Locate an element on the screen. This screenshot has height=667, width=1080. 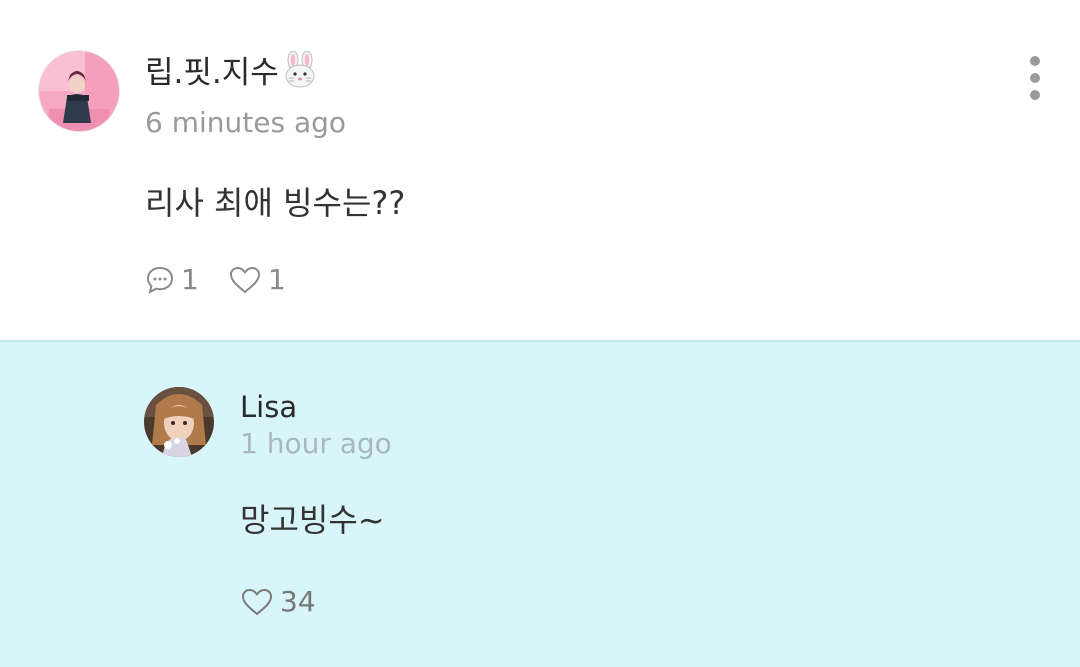
reply-like-button: 34 is located at coordinates (278, 602).